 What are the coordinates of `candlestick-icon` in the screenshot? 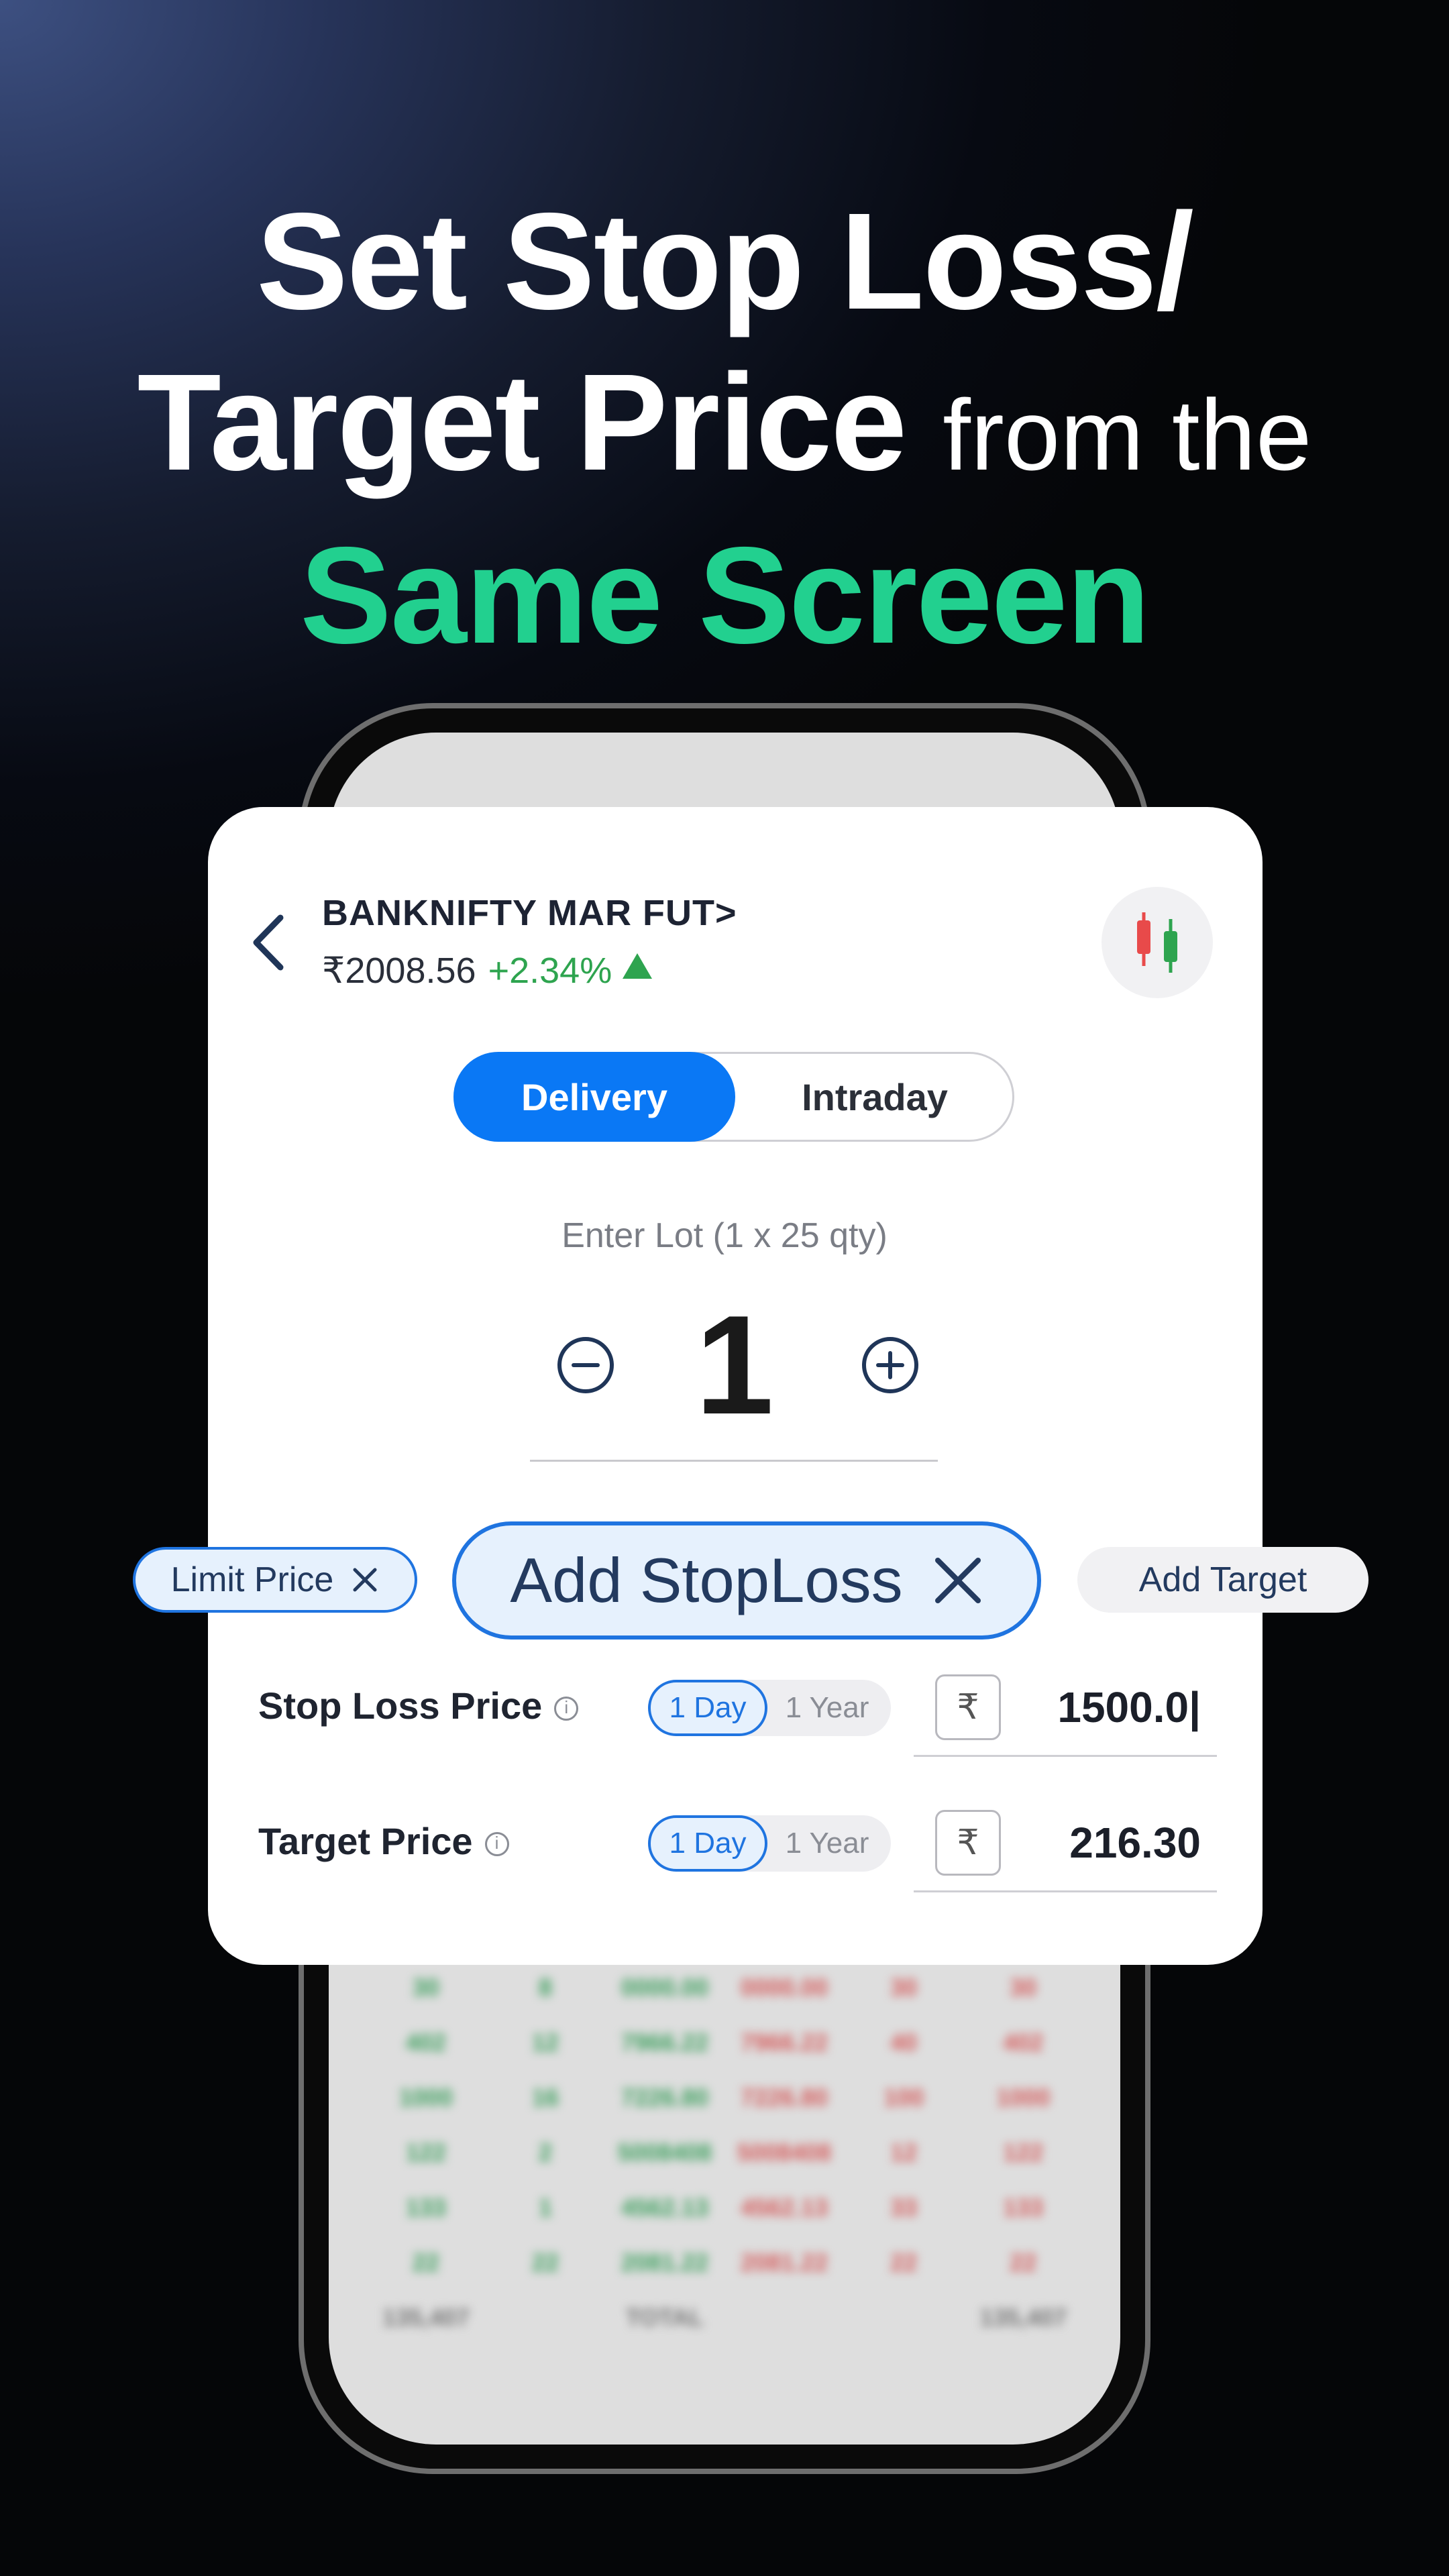 It's located at (1157, 942).